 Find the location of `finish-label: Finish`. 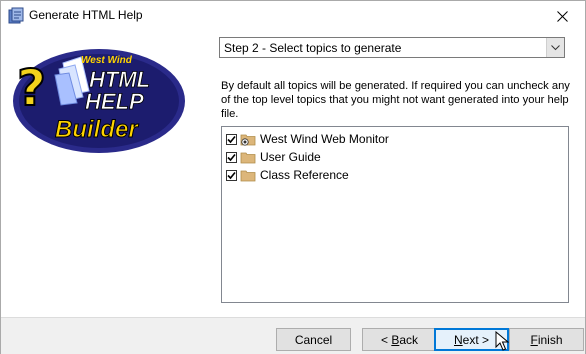

finish-label: Finish is located at coordinates (546, 339).